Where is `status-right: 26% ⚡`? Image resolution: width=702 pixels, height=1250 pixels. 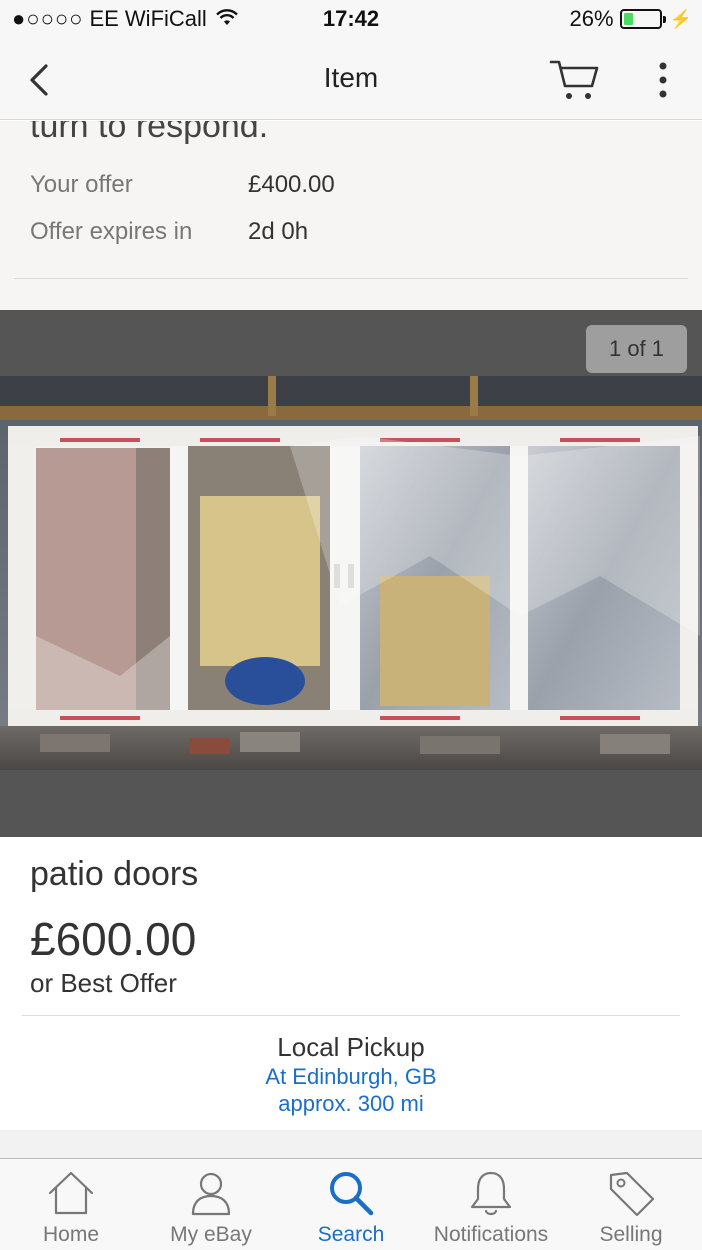 status-right: 26% ⚡ is located at coordinates (631, 19).